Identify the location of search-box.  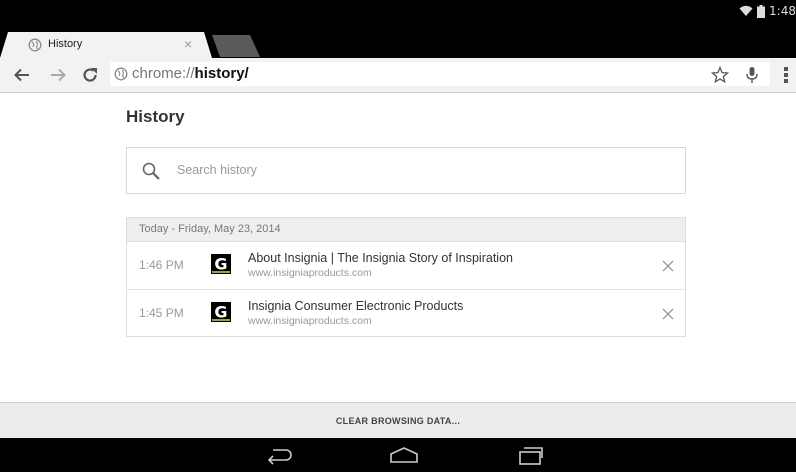
(406, 170).